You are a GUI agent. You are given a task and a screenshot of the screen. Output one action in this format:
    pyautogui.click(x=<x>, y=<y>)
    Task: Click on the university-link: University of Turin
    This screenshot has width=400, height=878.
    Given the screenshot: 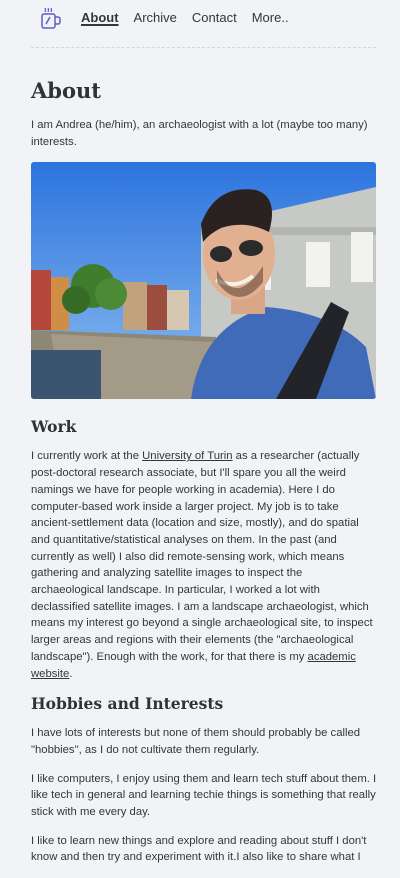 What is the action you would take?
    pyautogui.click(x=187, y=456)
    